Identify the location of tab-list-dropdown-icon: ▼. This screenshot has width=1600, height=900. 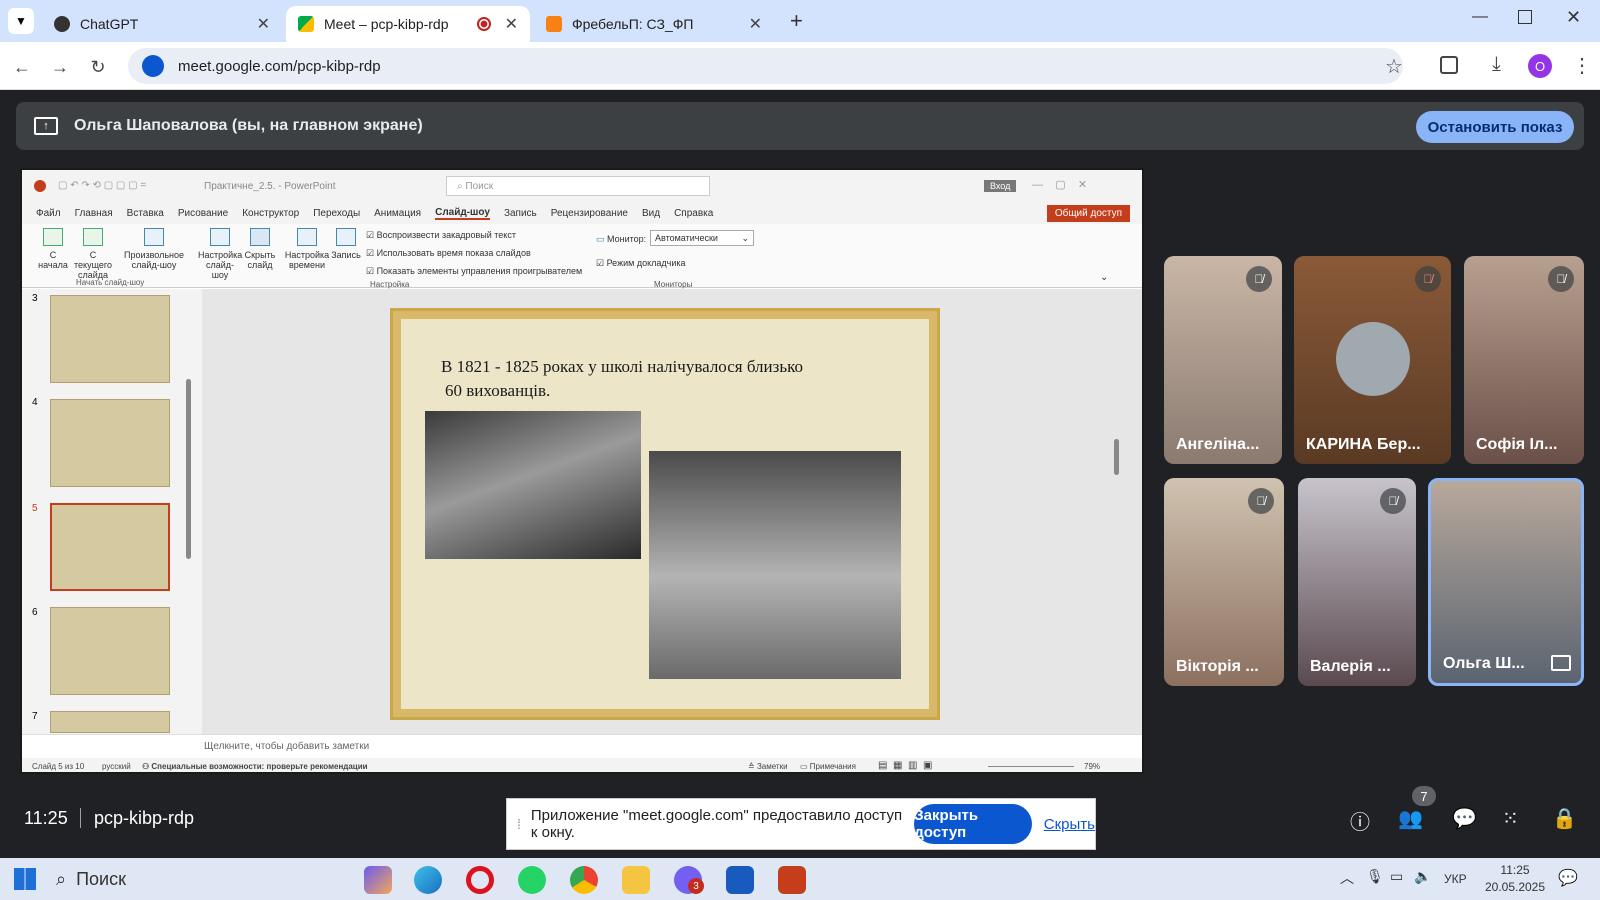
(21, 21).